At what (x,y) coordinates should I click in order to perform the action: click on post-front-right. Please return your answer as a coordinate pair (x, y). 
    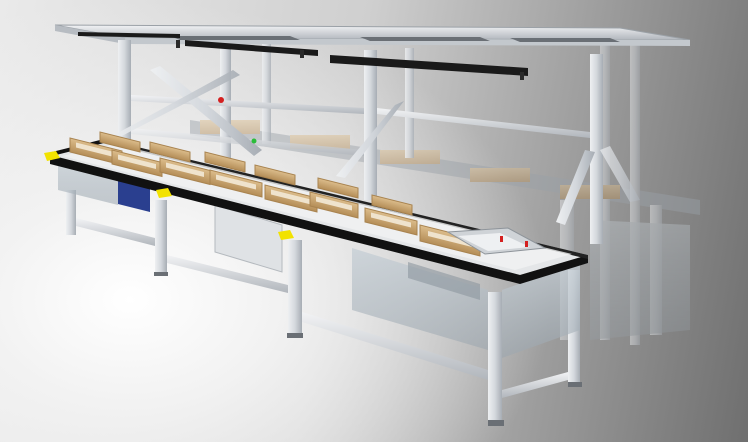
    Looking at the image, I should click on (596, 149).